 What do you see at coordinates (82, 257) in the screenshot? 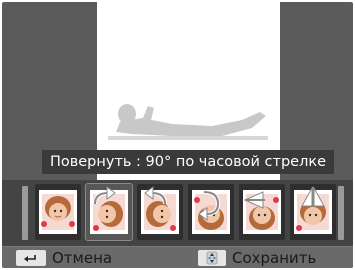
I see `cancel-label: Отмена` at bounding box center [82, 257].